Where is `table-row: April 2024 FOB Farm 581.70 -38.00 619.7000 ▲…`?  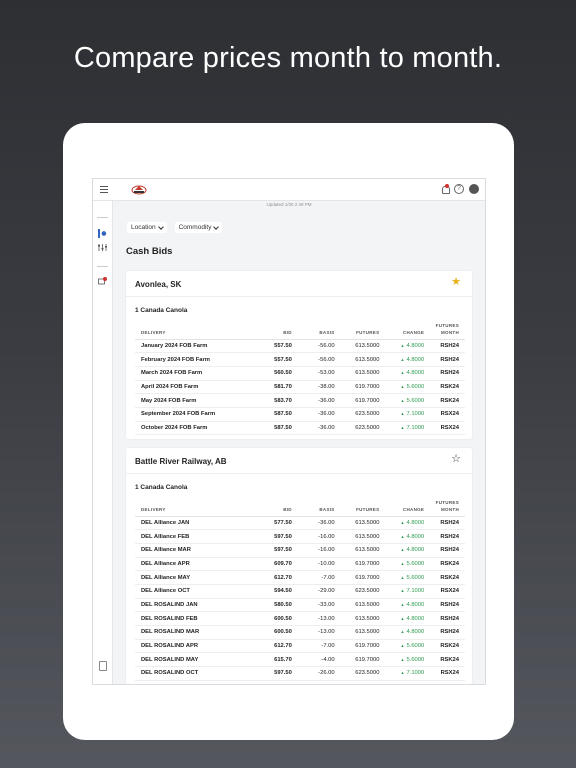 table-row: April 2024 FOB Farm 581.70 -38.00 619.7000 ▲… is located at coordinates (300, 387).